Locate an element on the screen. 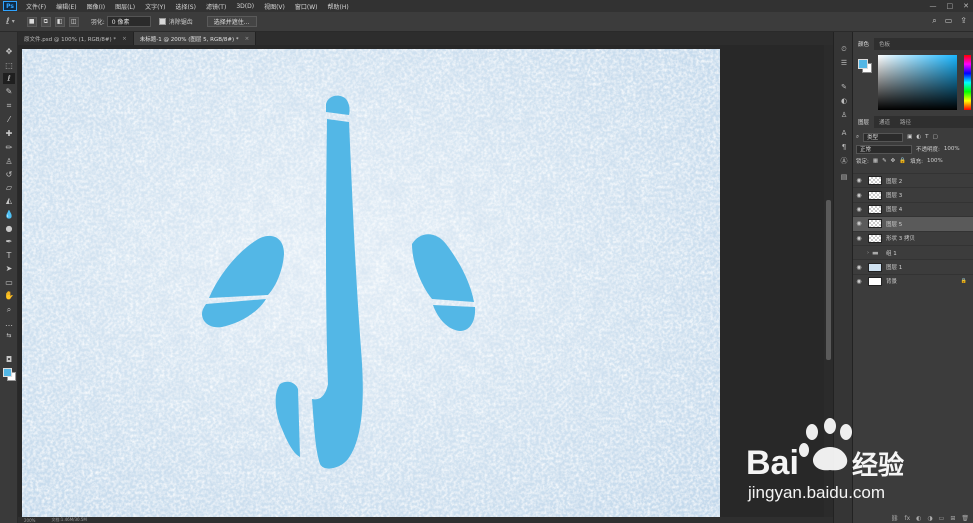 The image size is (973, 523). new-group-icon: ▭ is located at coordinates (942, 518).